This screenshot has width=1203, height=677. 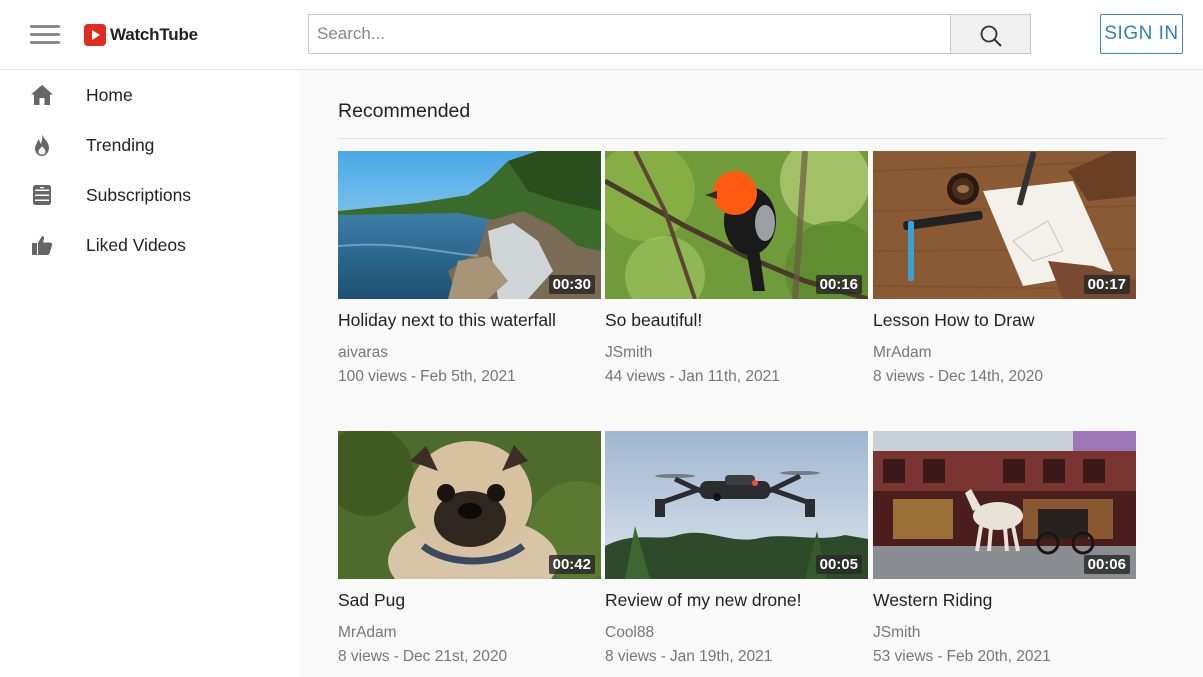 I want to click on sidebar-item-label: Liked Videos, so click(x=136, y=245).